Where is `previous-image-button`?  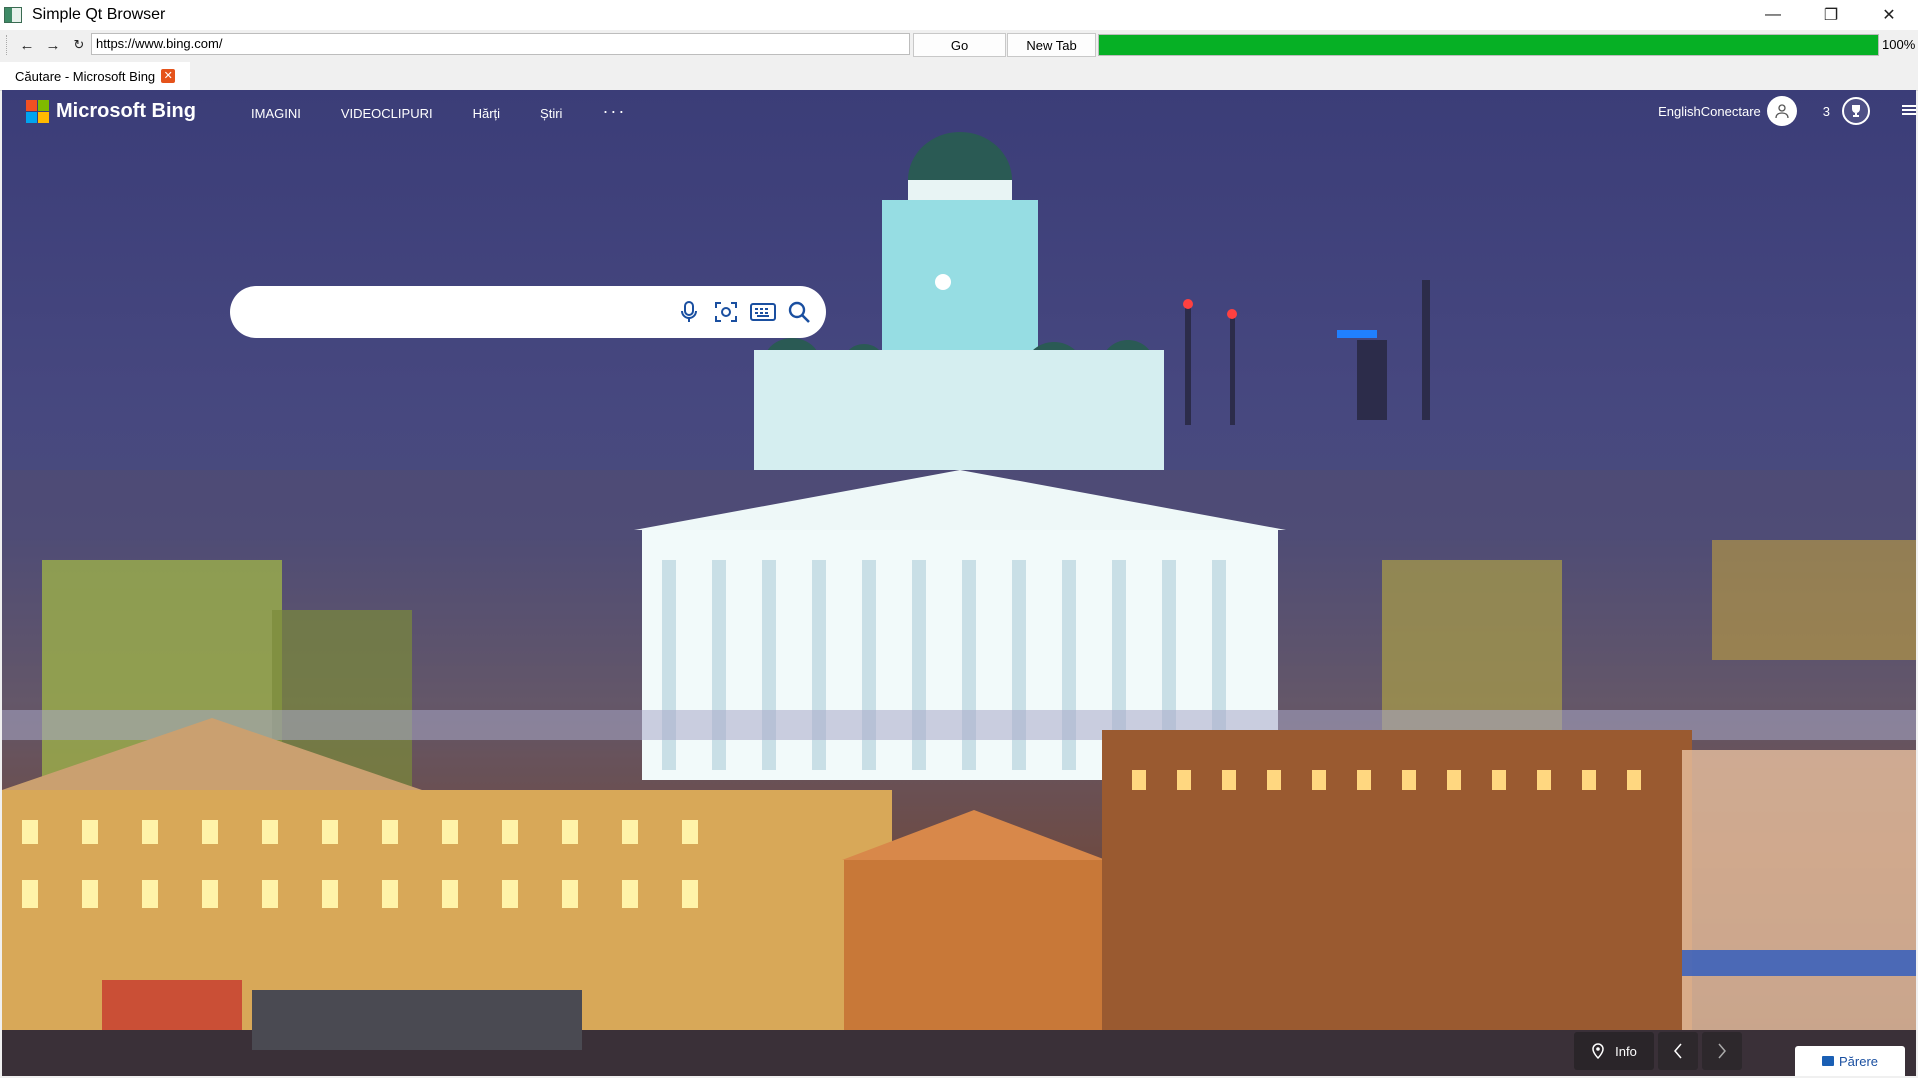 previous-image-button is located at coordinates (1678, 1051).